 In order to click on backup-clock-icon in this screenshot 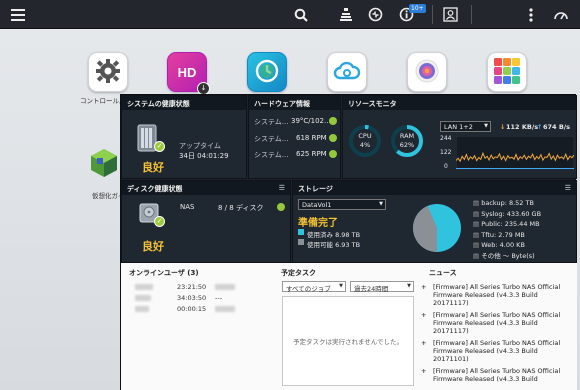, I will do `click(267, 72)`.